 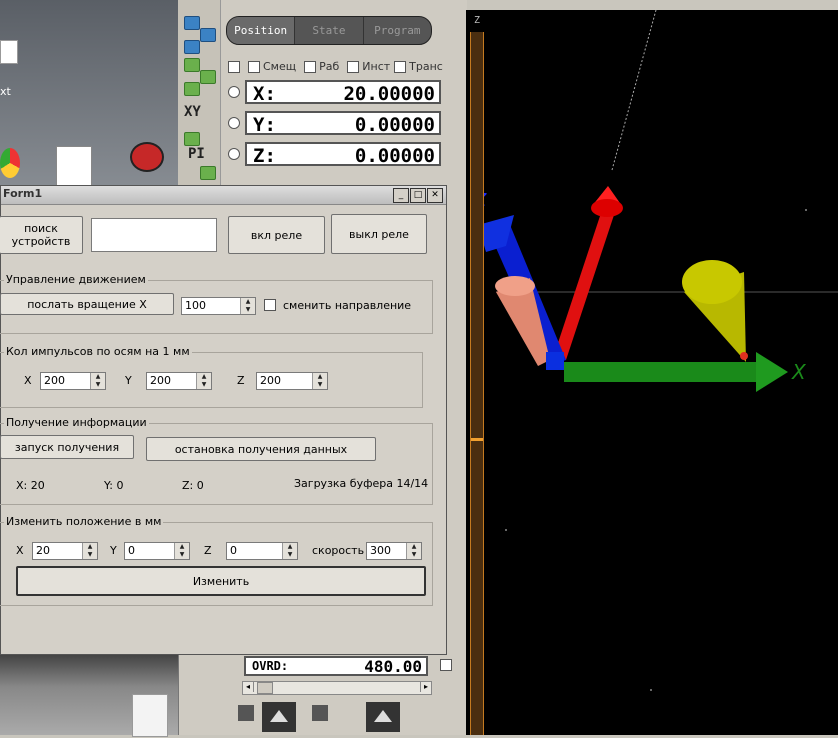 What do you see at coordinates (352, 67) in the screenshot?
I see `tool-checkbox` at bounding box center [352, 67].